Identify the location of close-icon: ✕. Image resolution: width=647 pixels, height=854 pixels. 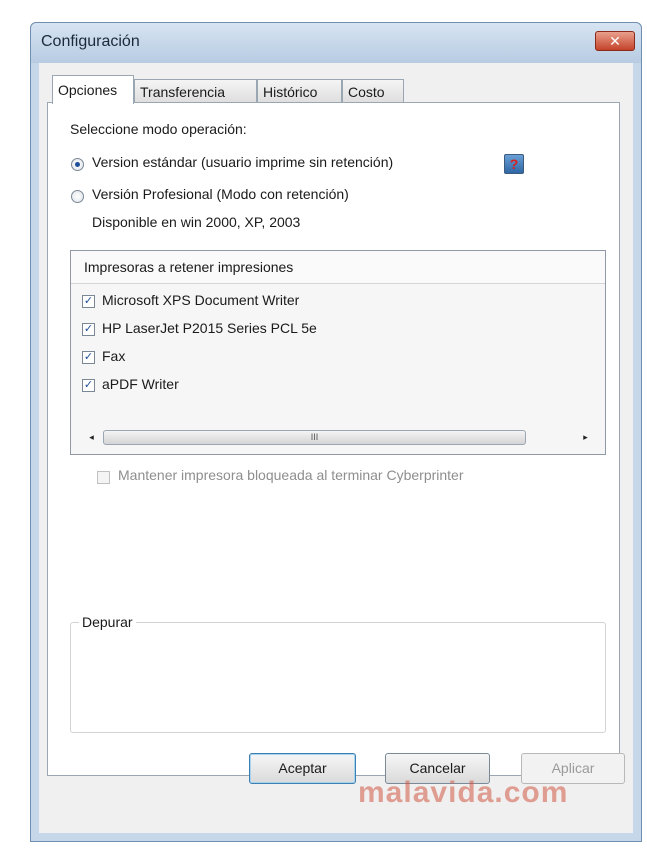
(615, 41).